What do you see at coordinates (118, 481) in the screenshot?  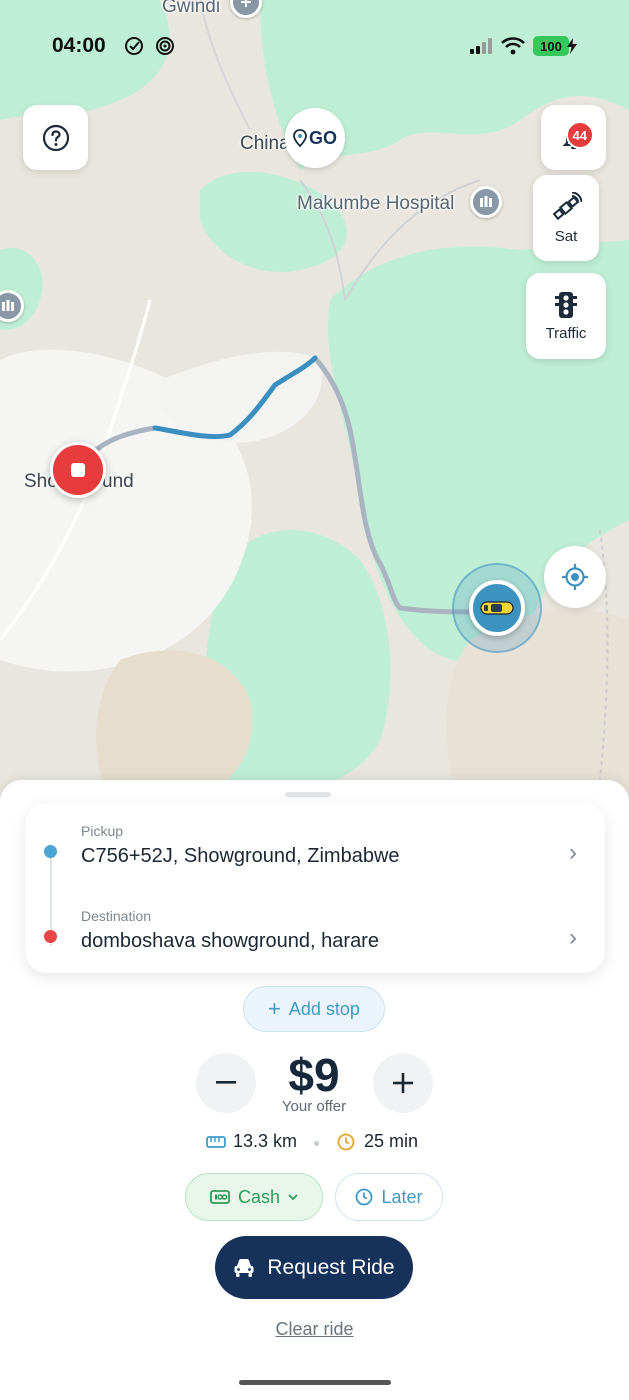 I see `map-label-showground-right: und` at bounding box center [118, 481].